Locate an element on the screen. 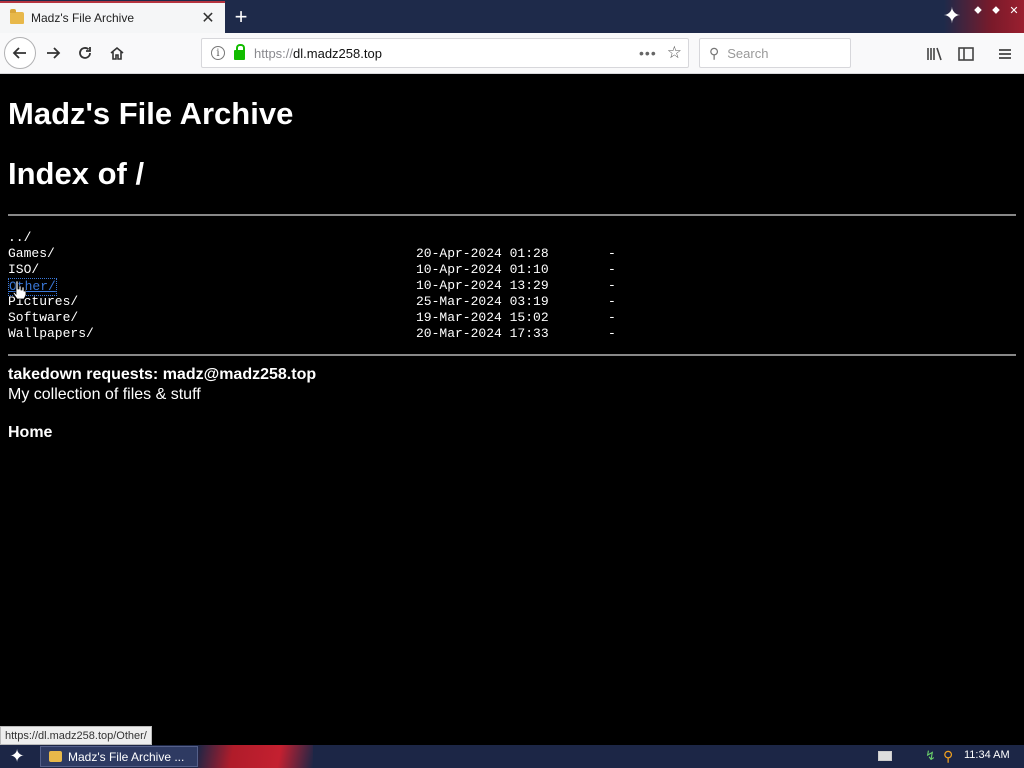  library-icon is located at coordinates (935, 54).